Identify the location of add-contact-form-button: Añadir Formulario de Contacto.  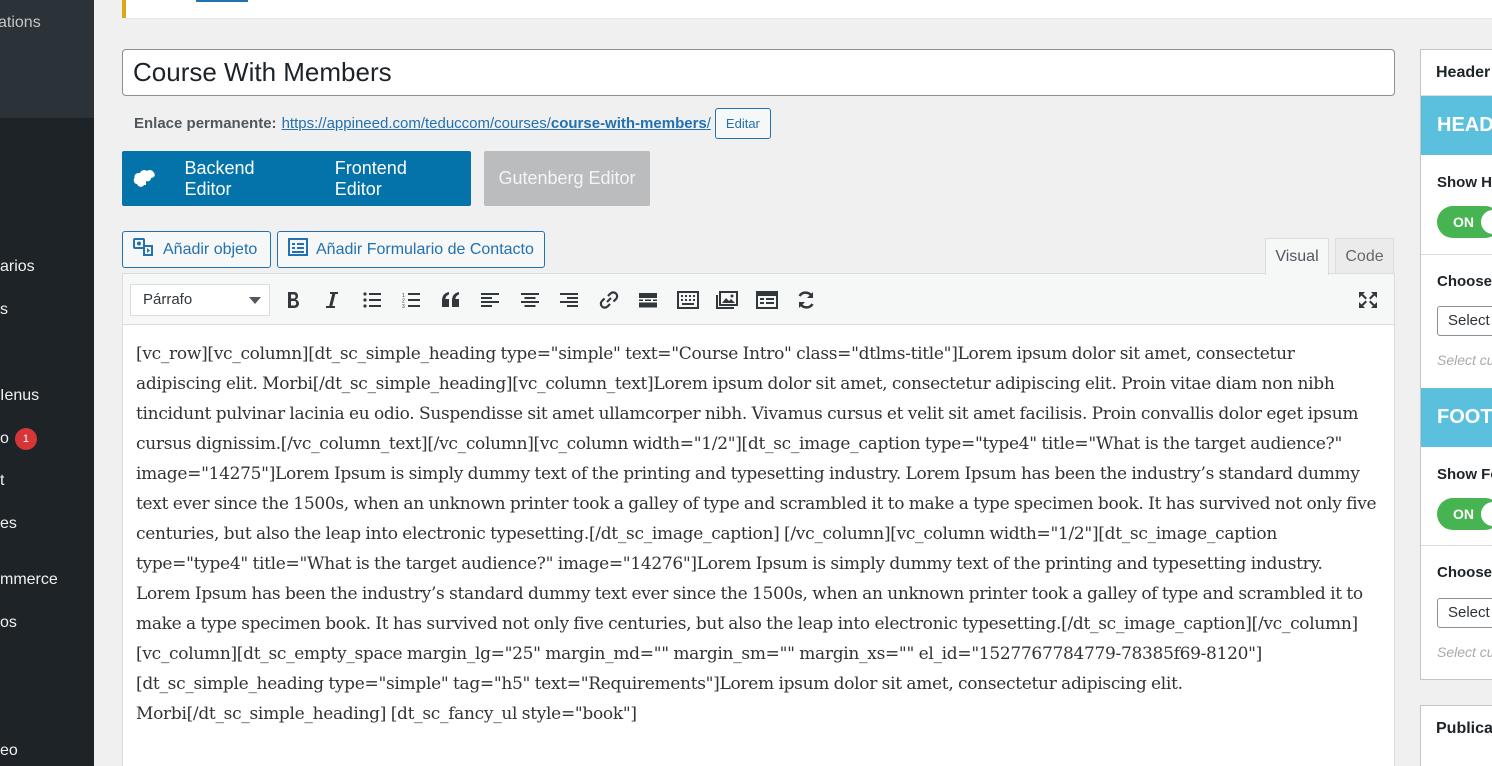
(411, 249).